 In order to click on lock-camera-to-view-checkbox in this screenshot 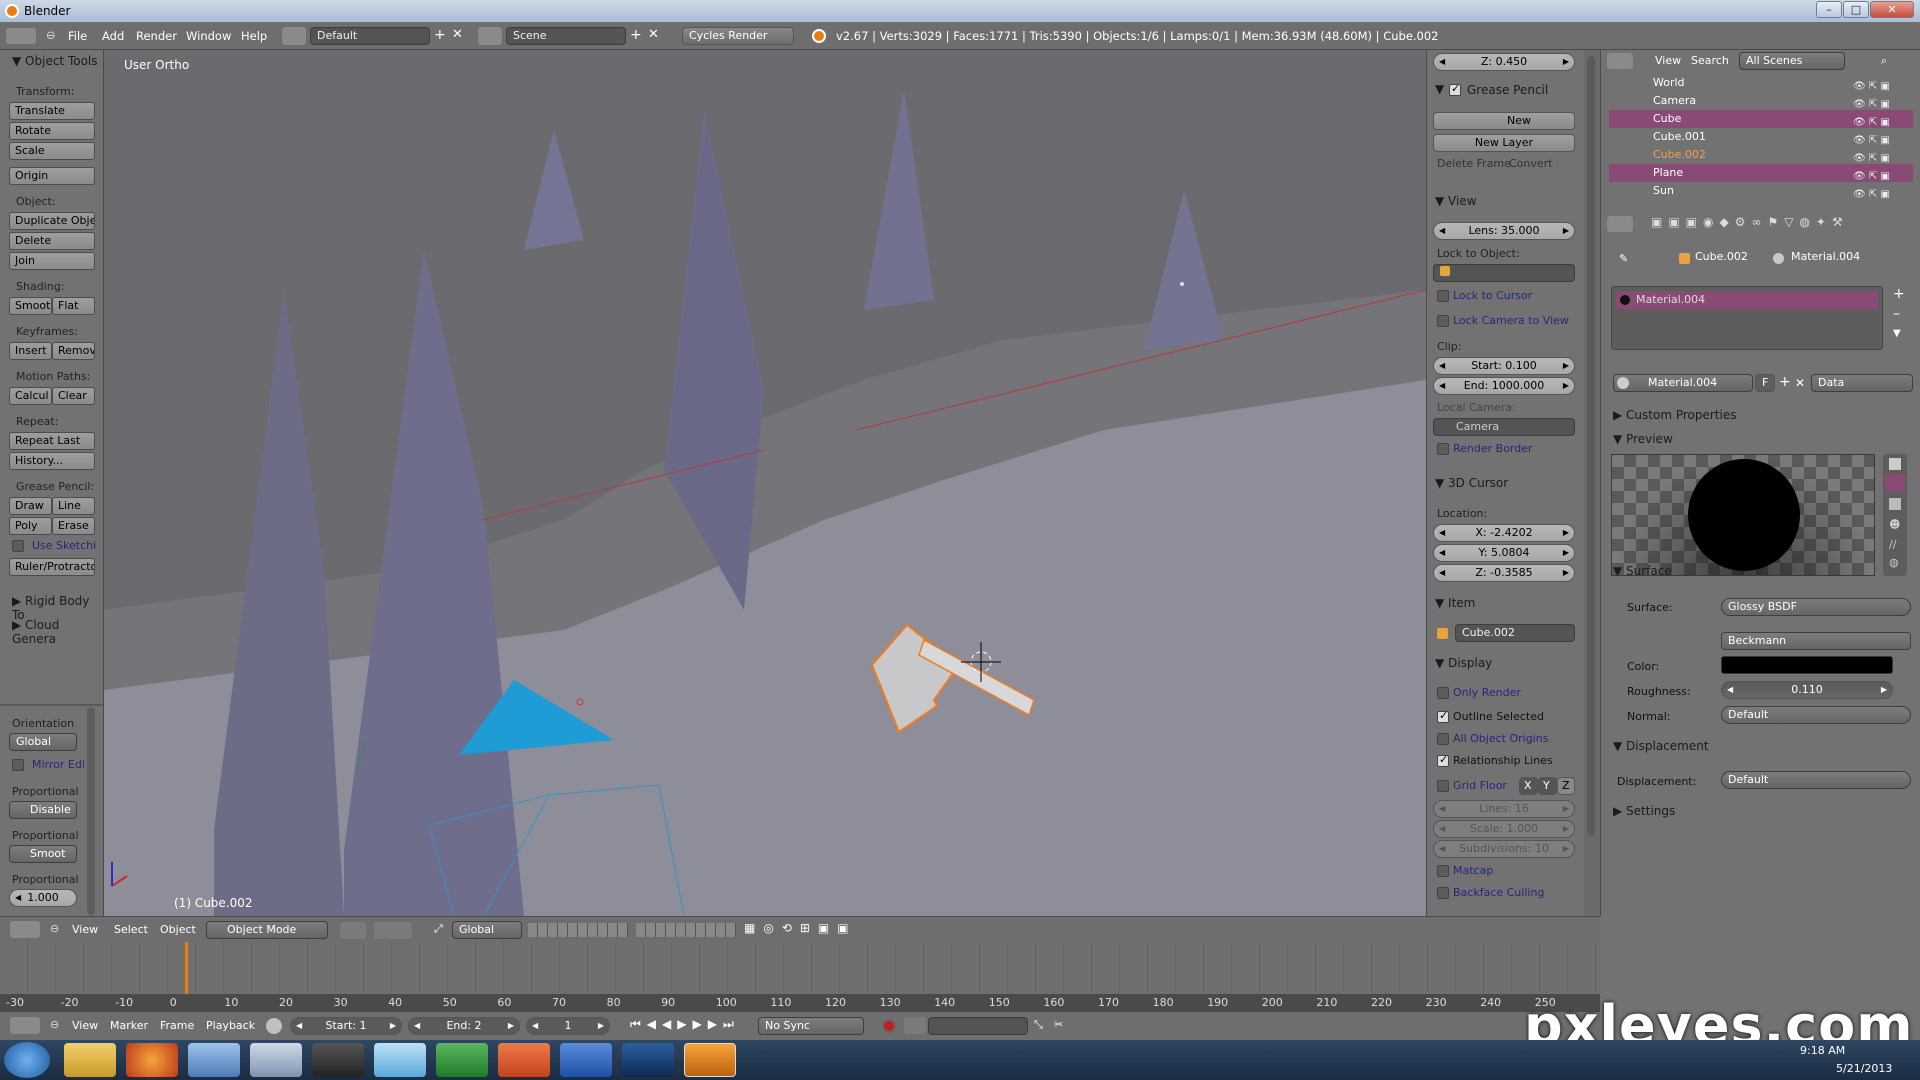, I will do `click(1443, 321)`.